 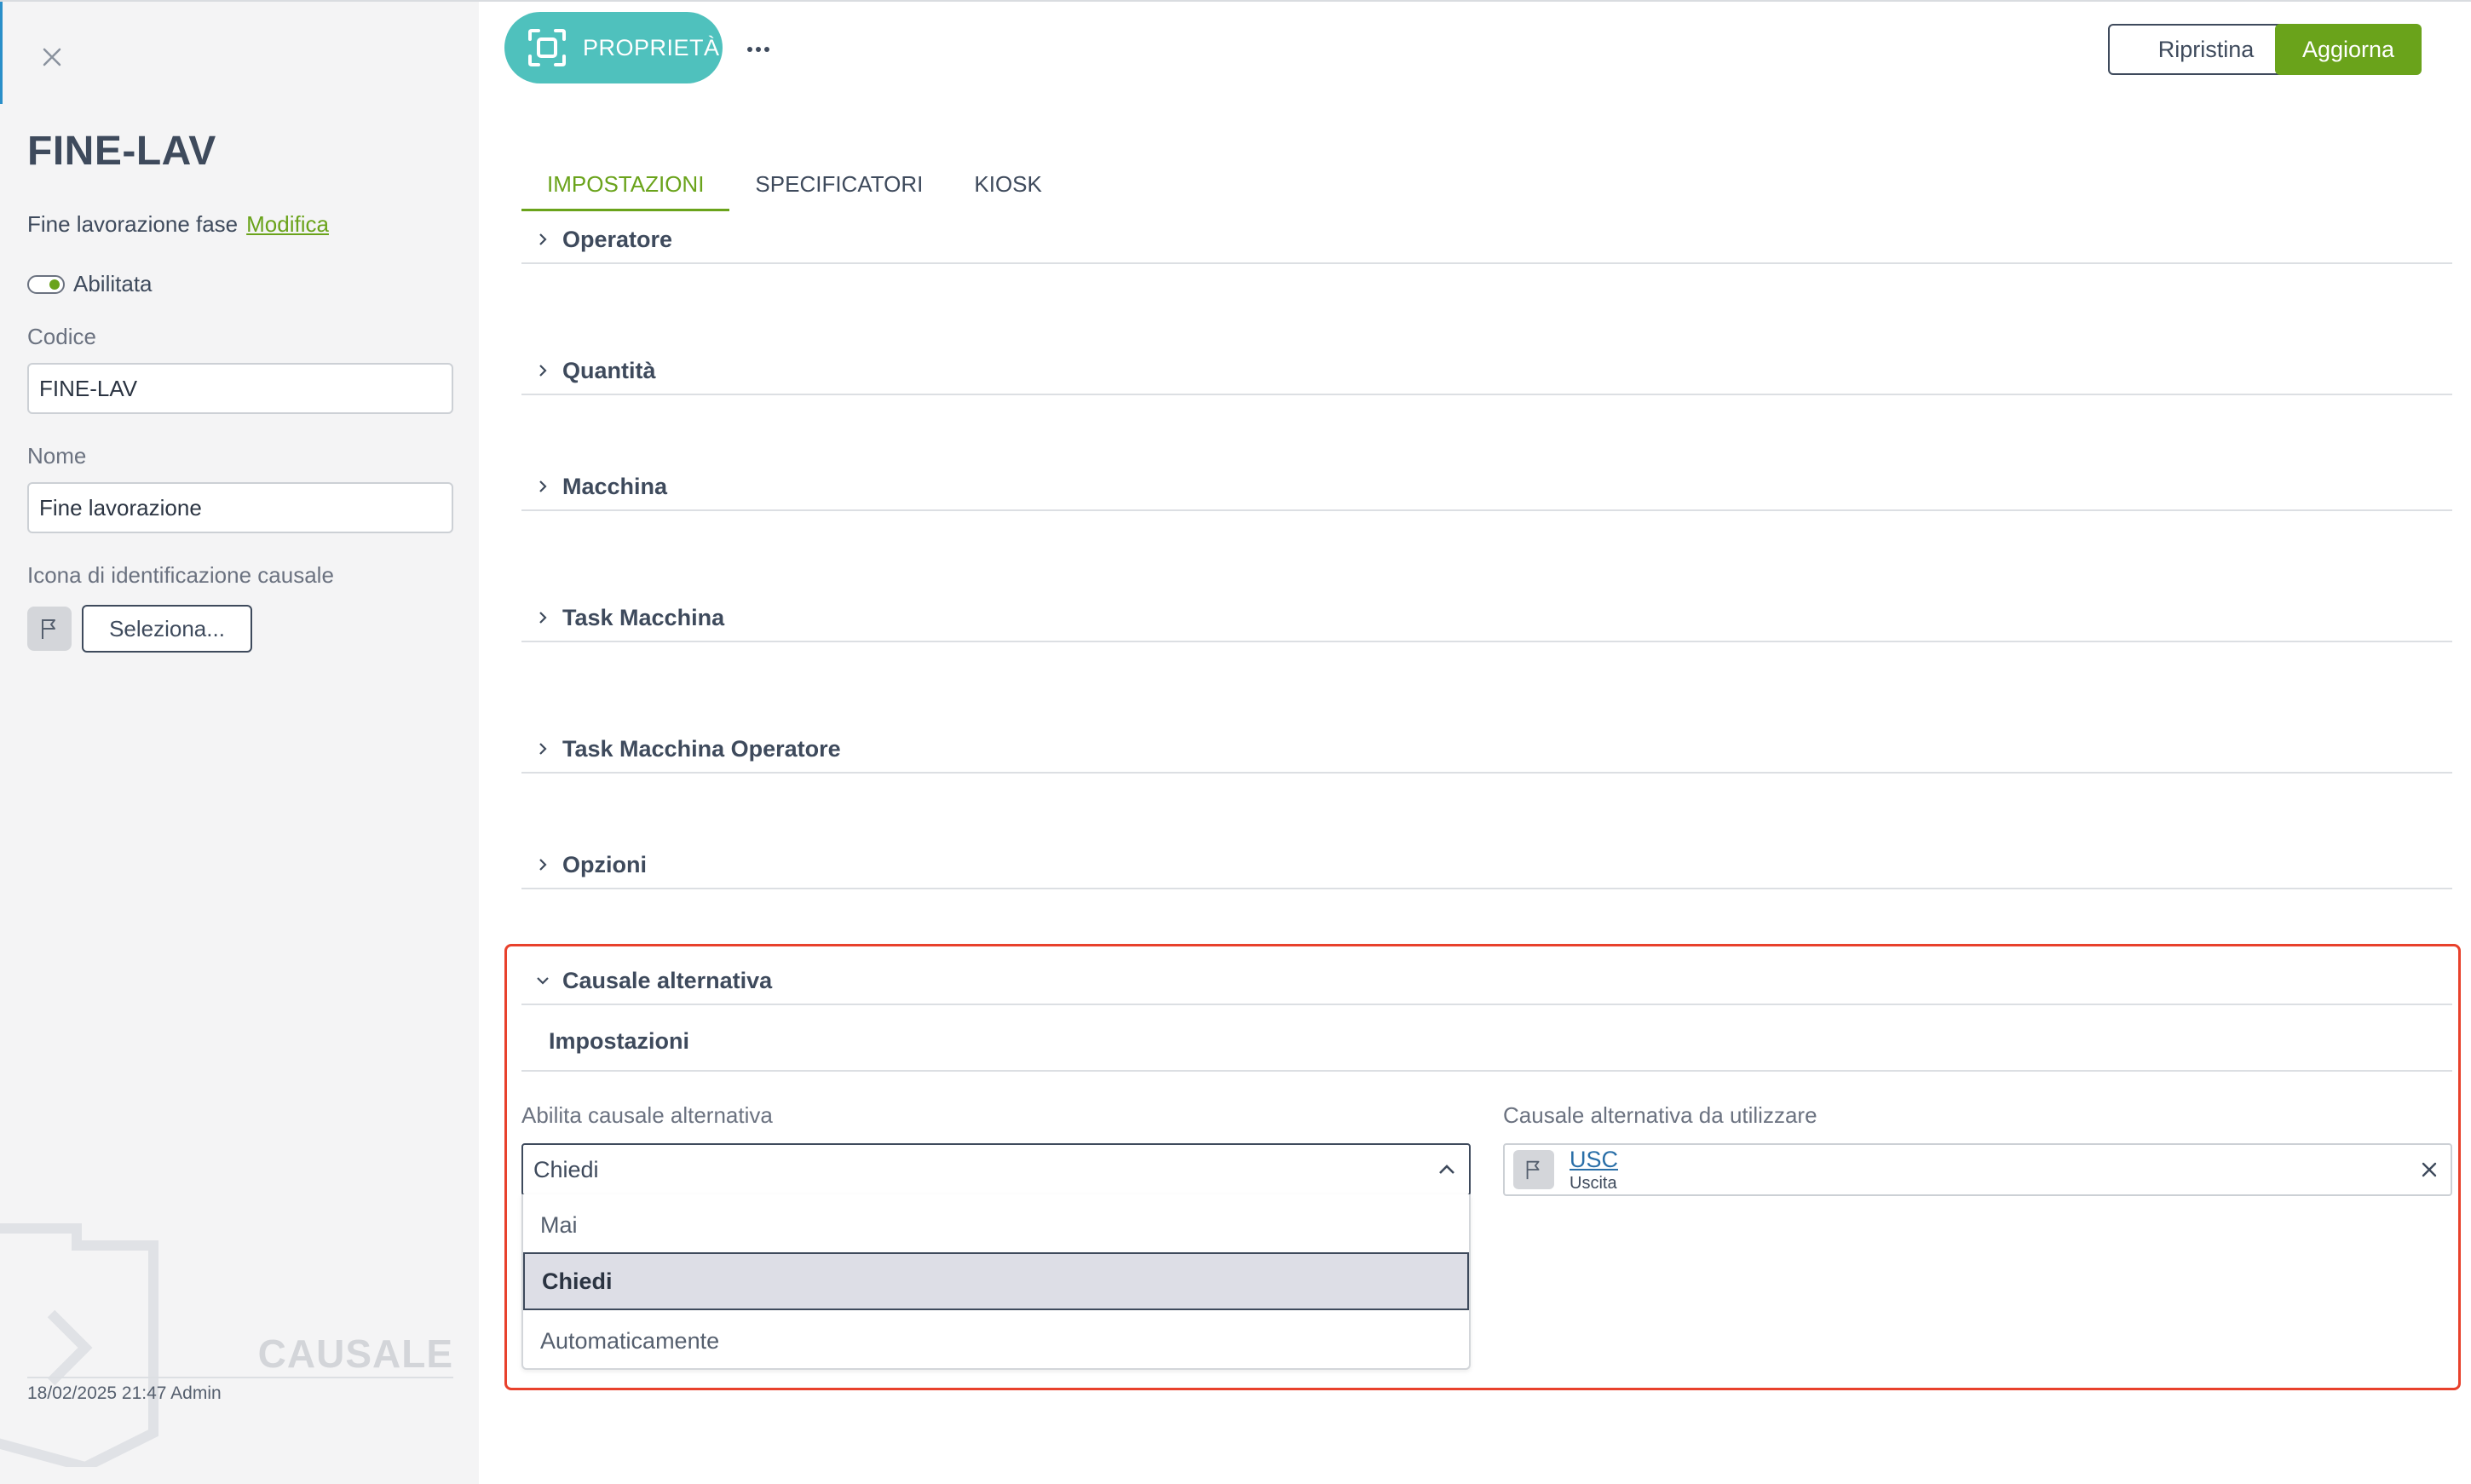 What do you see at coordinates (287, 224) in the screenshot?
I see `edit-link: Modifica` at bounding box center [287, 224].